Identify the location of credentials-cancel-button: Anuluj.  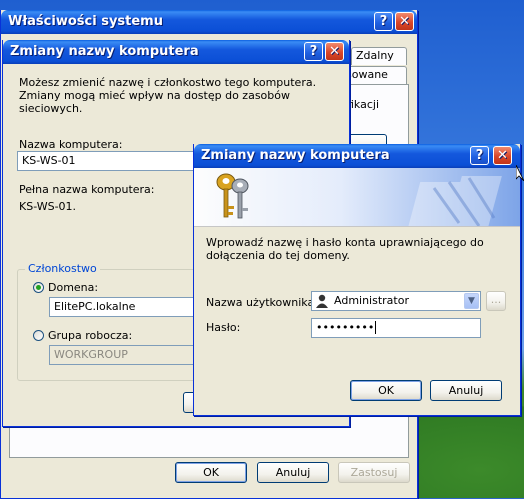
(466, 390).